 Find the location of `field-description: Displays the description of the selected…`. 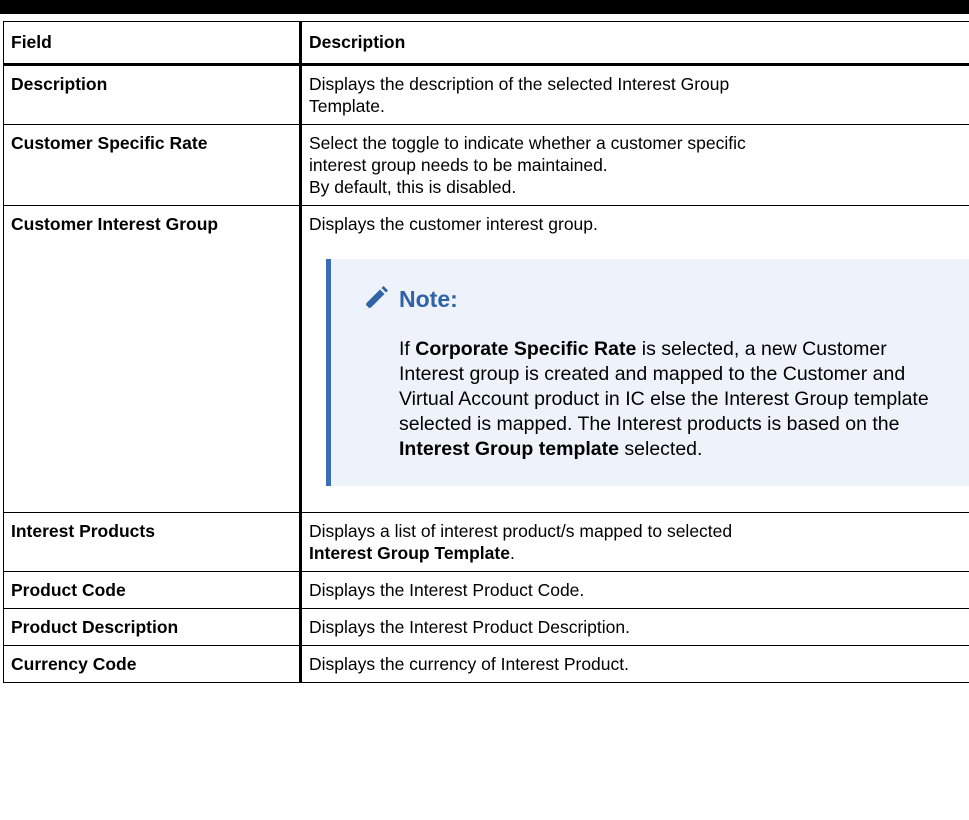

field-description: Displays the description of the selected… is located at coordinates (634, 94).